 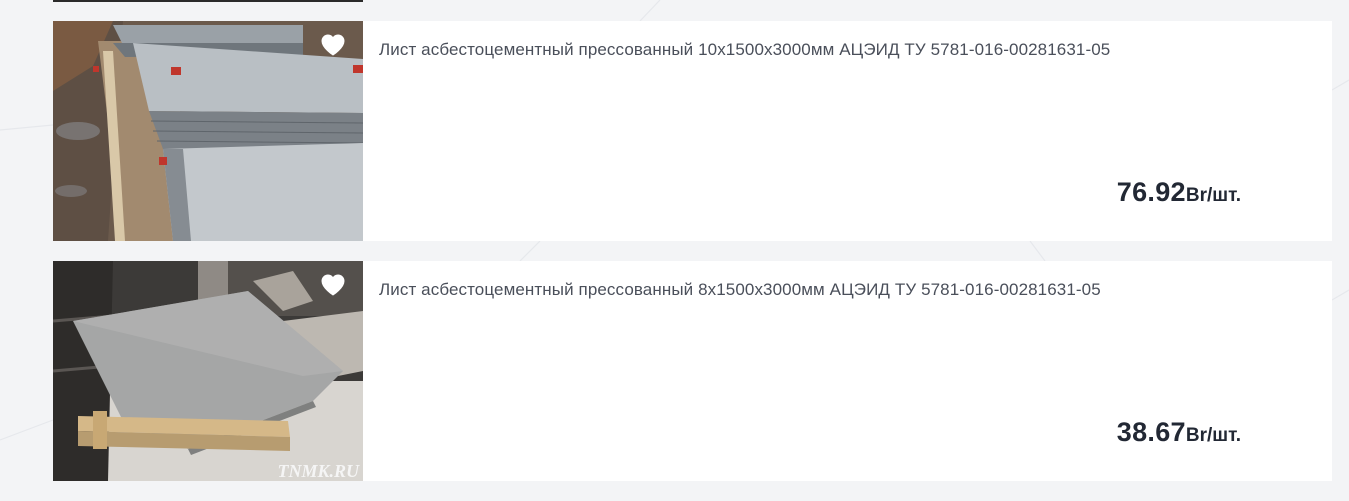 What do you see at coordinates (1151, 192) in the screenshot?
I see `price-value: 76.92` at bounding box center [1151, 192].